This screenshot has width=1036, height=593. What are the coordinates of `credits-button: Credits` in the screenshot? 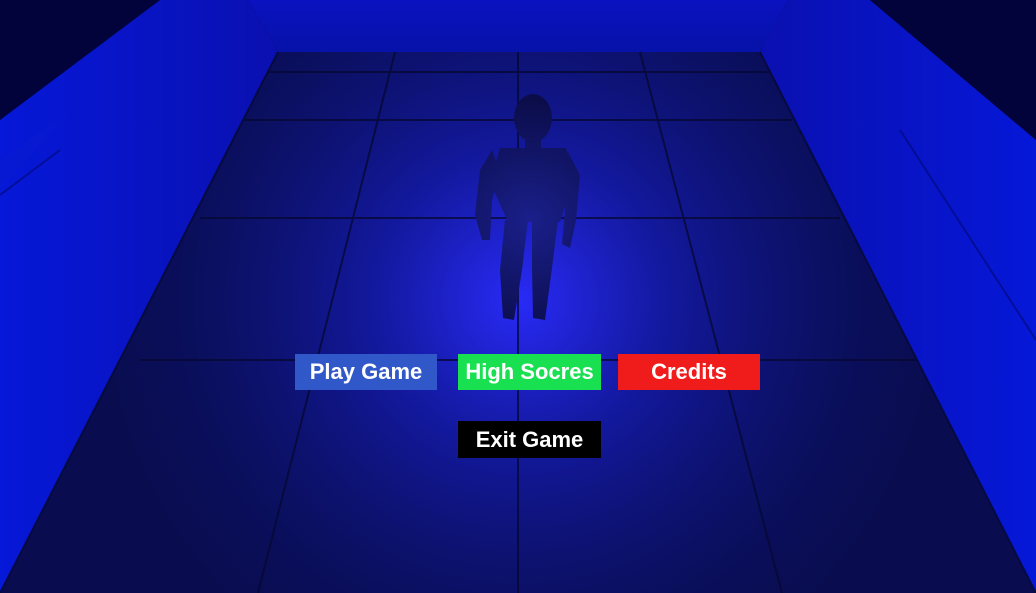 It's located at (689, 372).